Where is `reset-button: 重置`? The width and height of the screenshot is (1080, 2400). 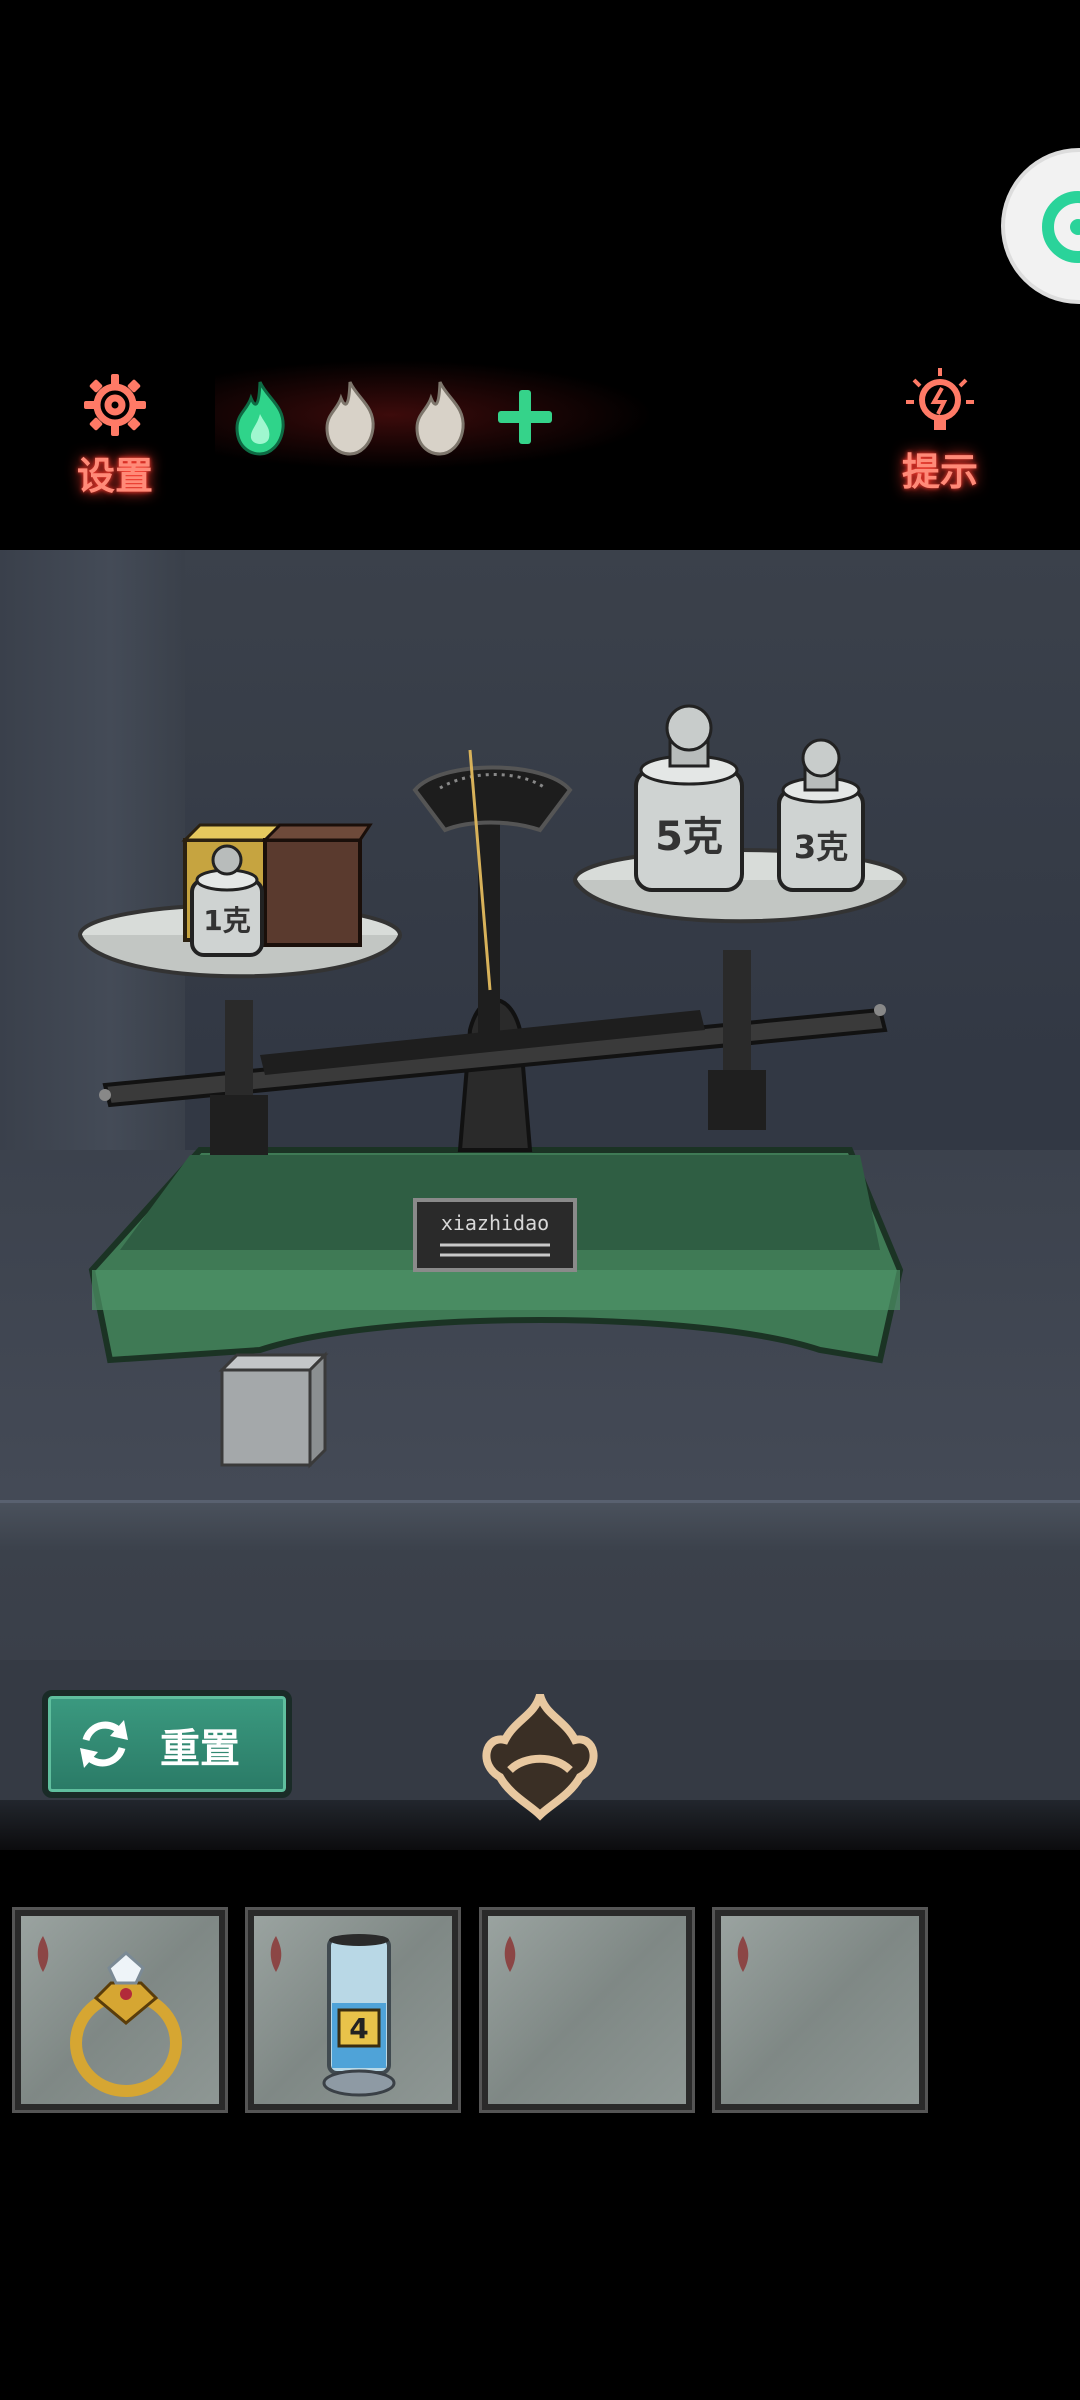 reset-button: 重置 is located at coordinates (167, 1744).